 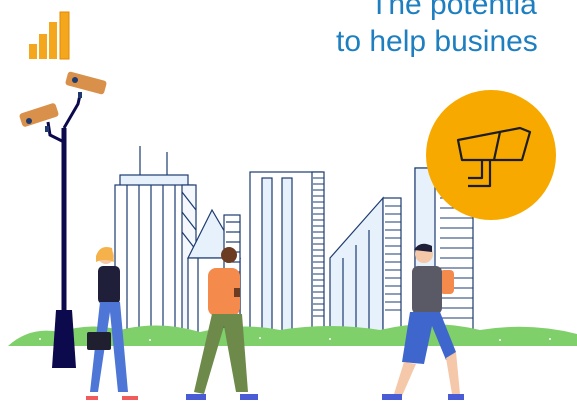 I want to click on signal-bars-icon, so click(x=49, y=35).